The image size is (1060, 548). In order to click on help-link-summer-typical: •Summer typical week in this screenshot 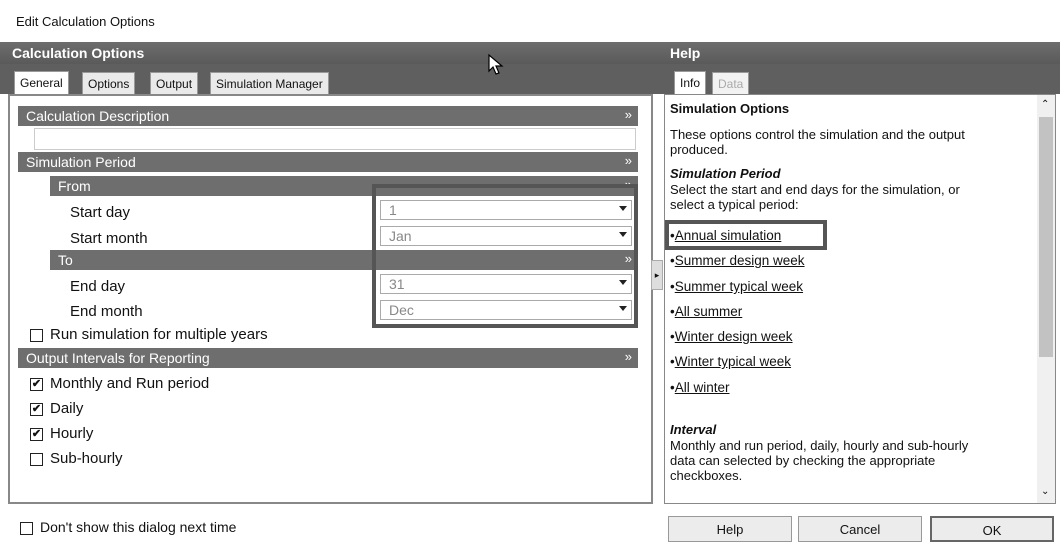, I will do `click(736, 286)`.